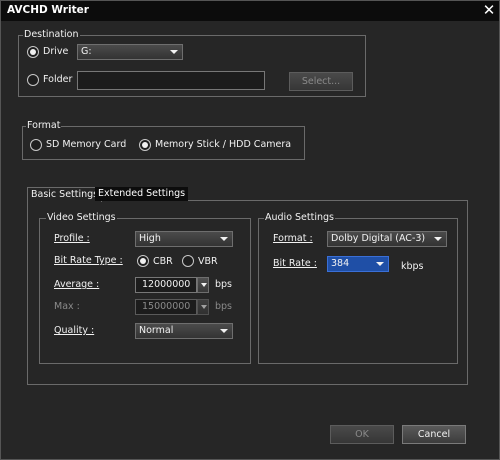 The image size is (500, 460). I want to click on memory-stick-radio, so click(145, 145).